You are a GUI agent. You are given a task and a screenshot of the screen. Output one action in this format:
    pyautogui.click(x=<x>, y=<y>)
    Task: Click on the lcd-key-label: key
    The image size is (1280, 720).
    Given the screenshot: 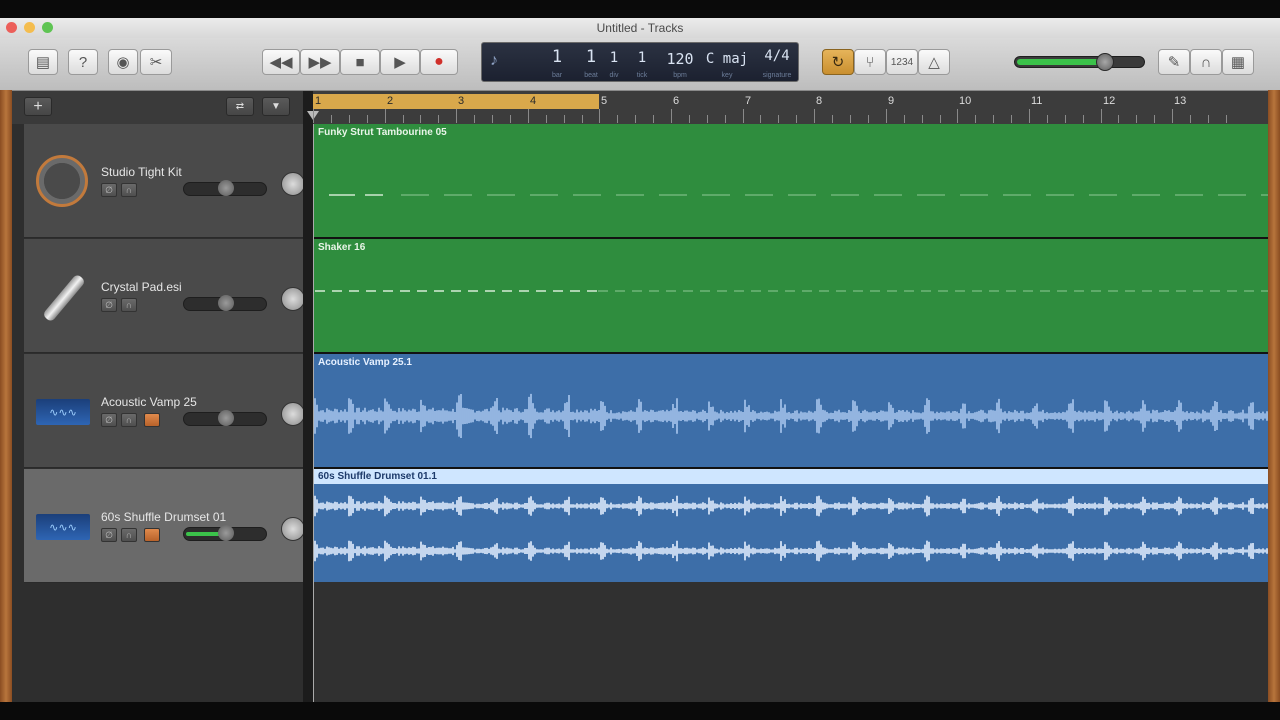 What is the action you would take?
    pyautogui.click(x=727, y=75)
    